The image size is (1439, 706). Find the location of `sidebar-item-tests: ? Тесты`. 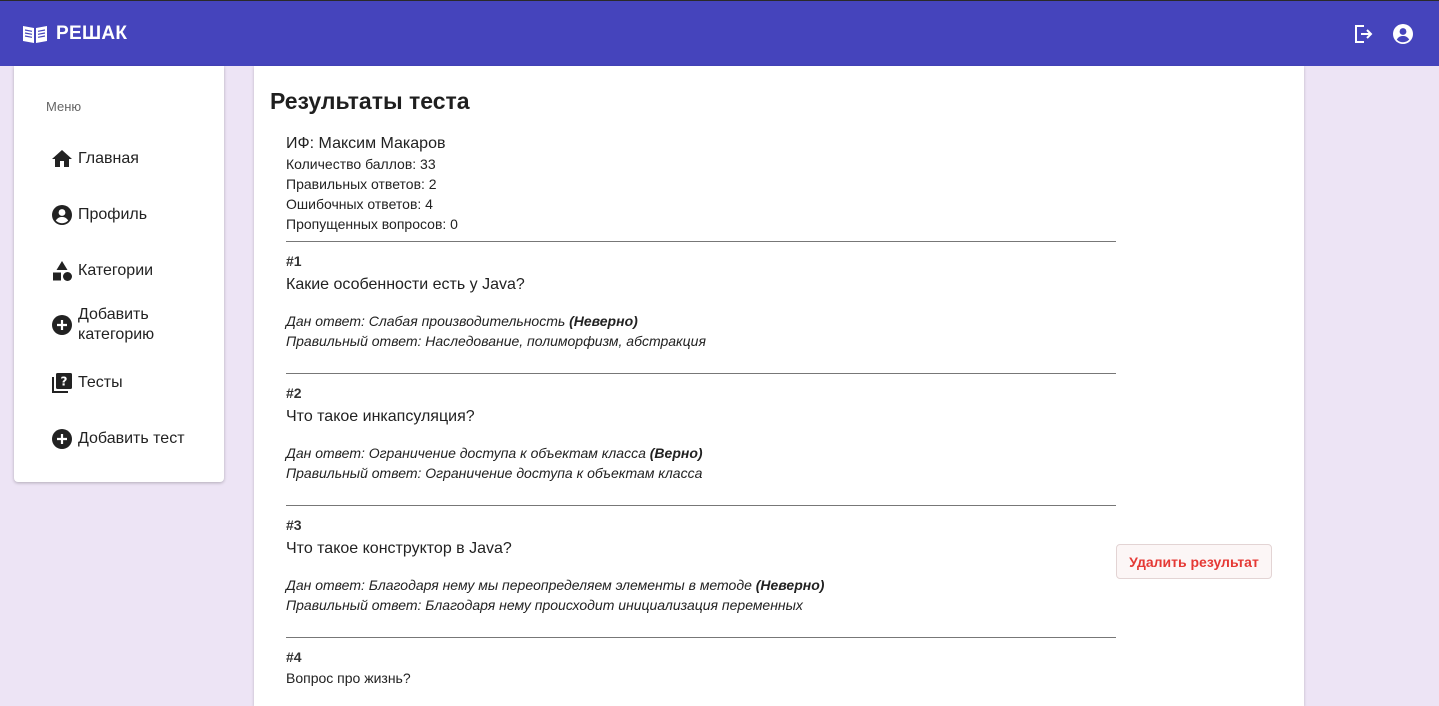

sidebar-item-tests: ? Тесты is located at coordinates (135, 383).